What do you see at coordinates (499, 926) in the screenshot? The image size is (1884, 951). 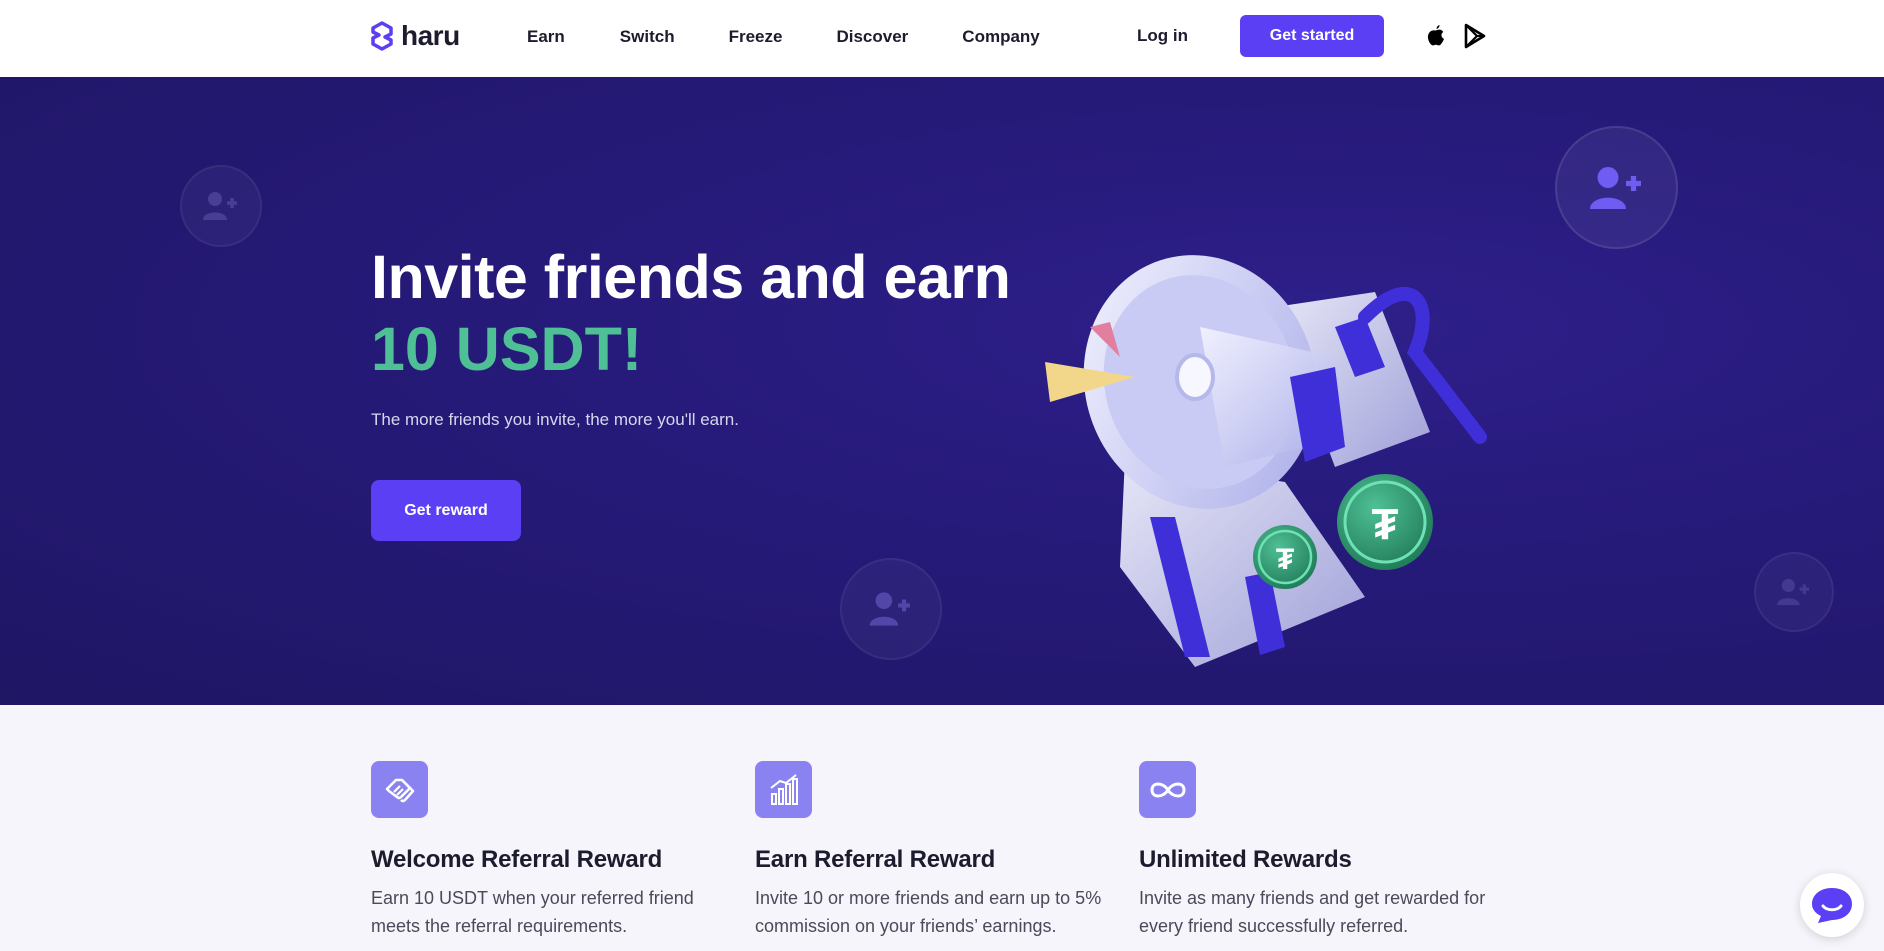 I see `feature-description-line: meets the referral requirements.` at bounding box center [499, 926].